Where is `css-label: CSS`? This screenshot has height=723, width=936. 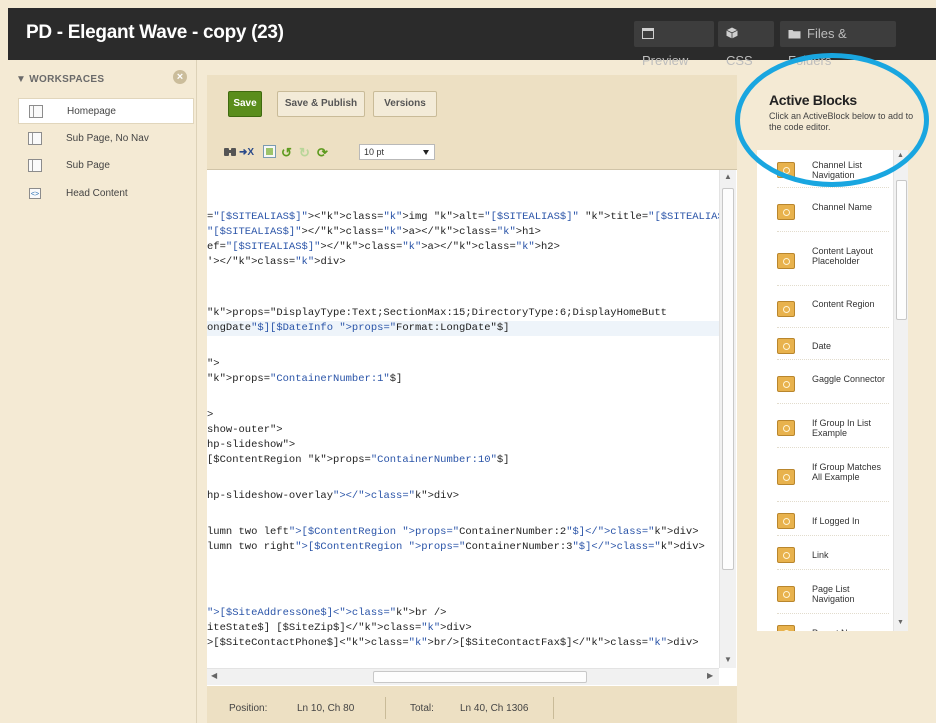 css-label: CSS is located at coordinates (739, 60).